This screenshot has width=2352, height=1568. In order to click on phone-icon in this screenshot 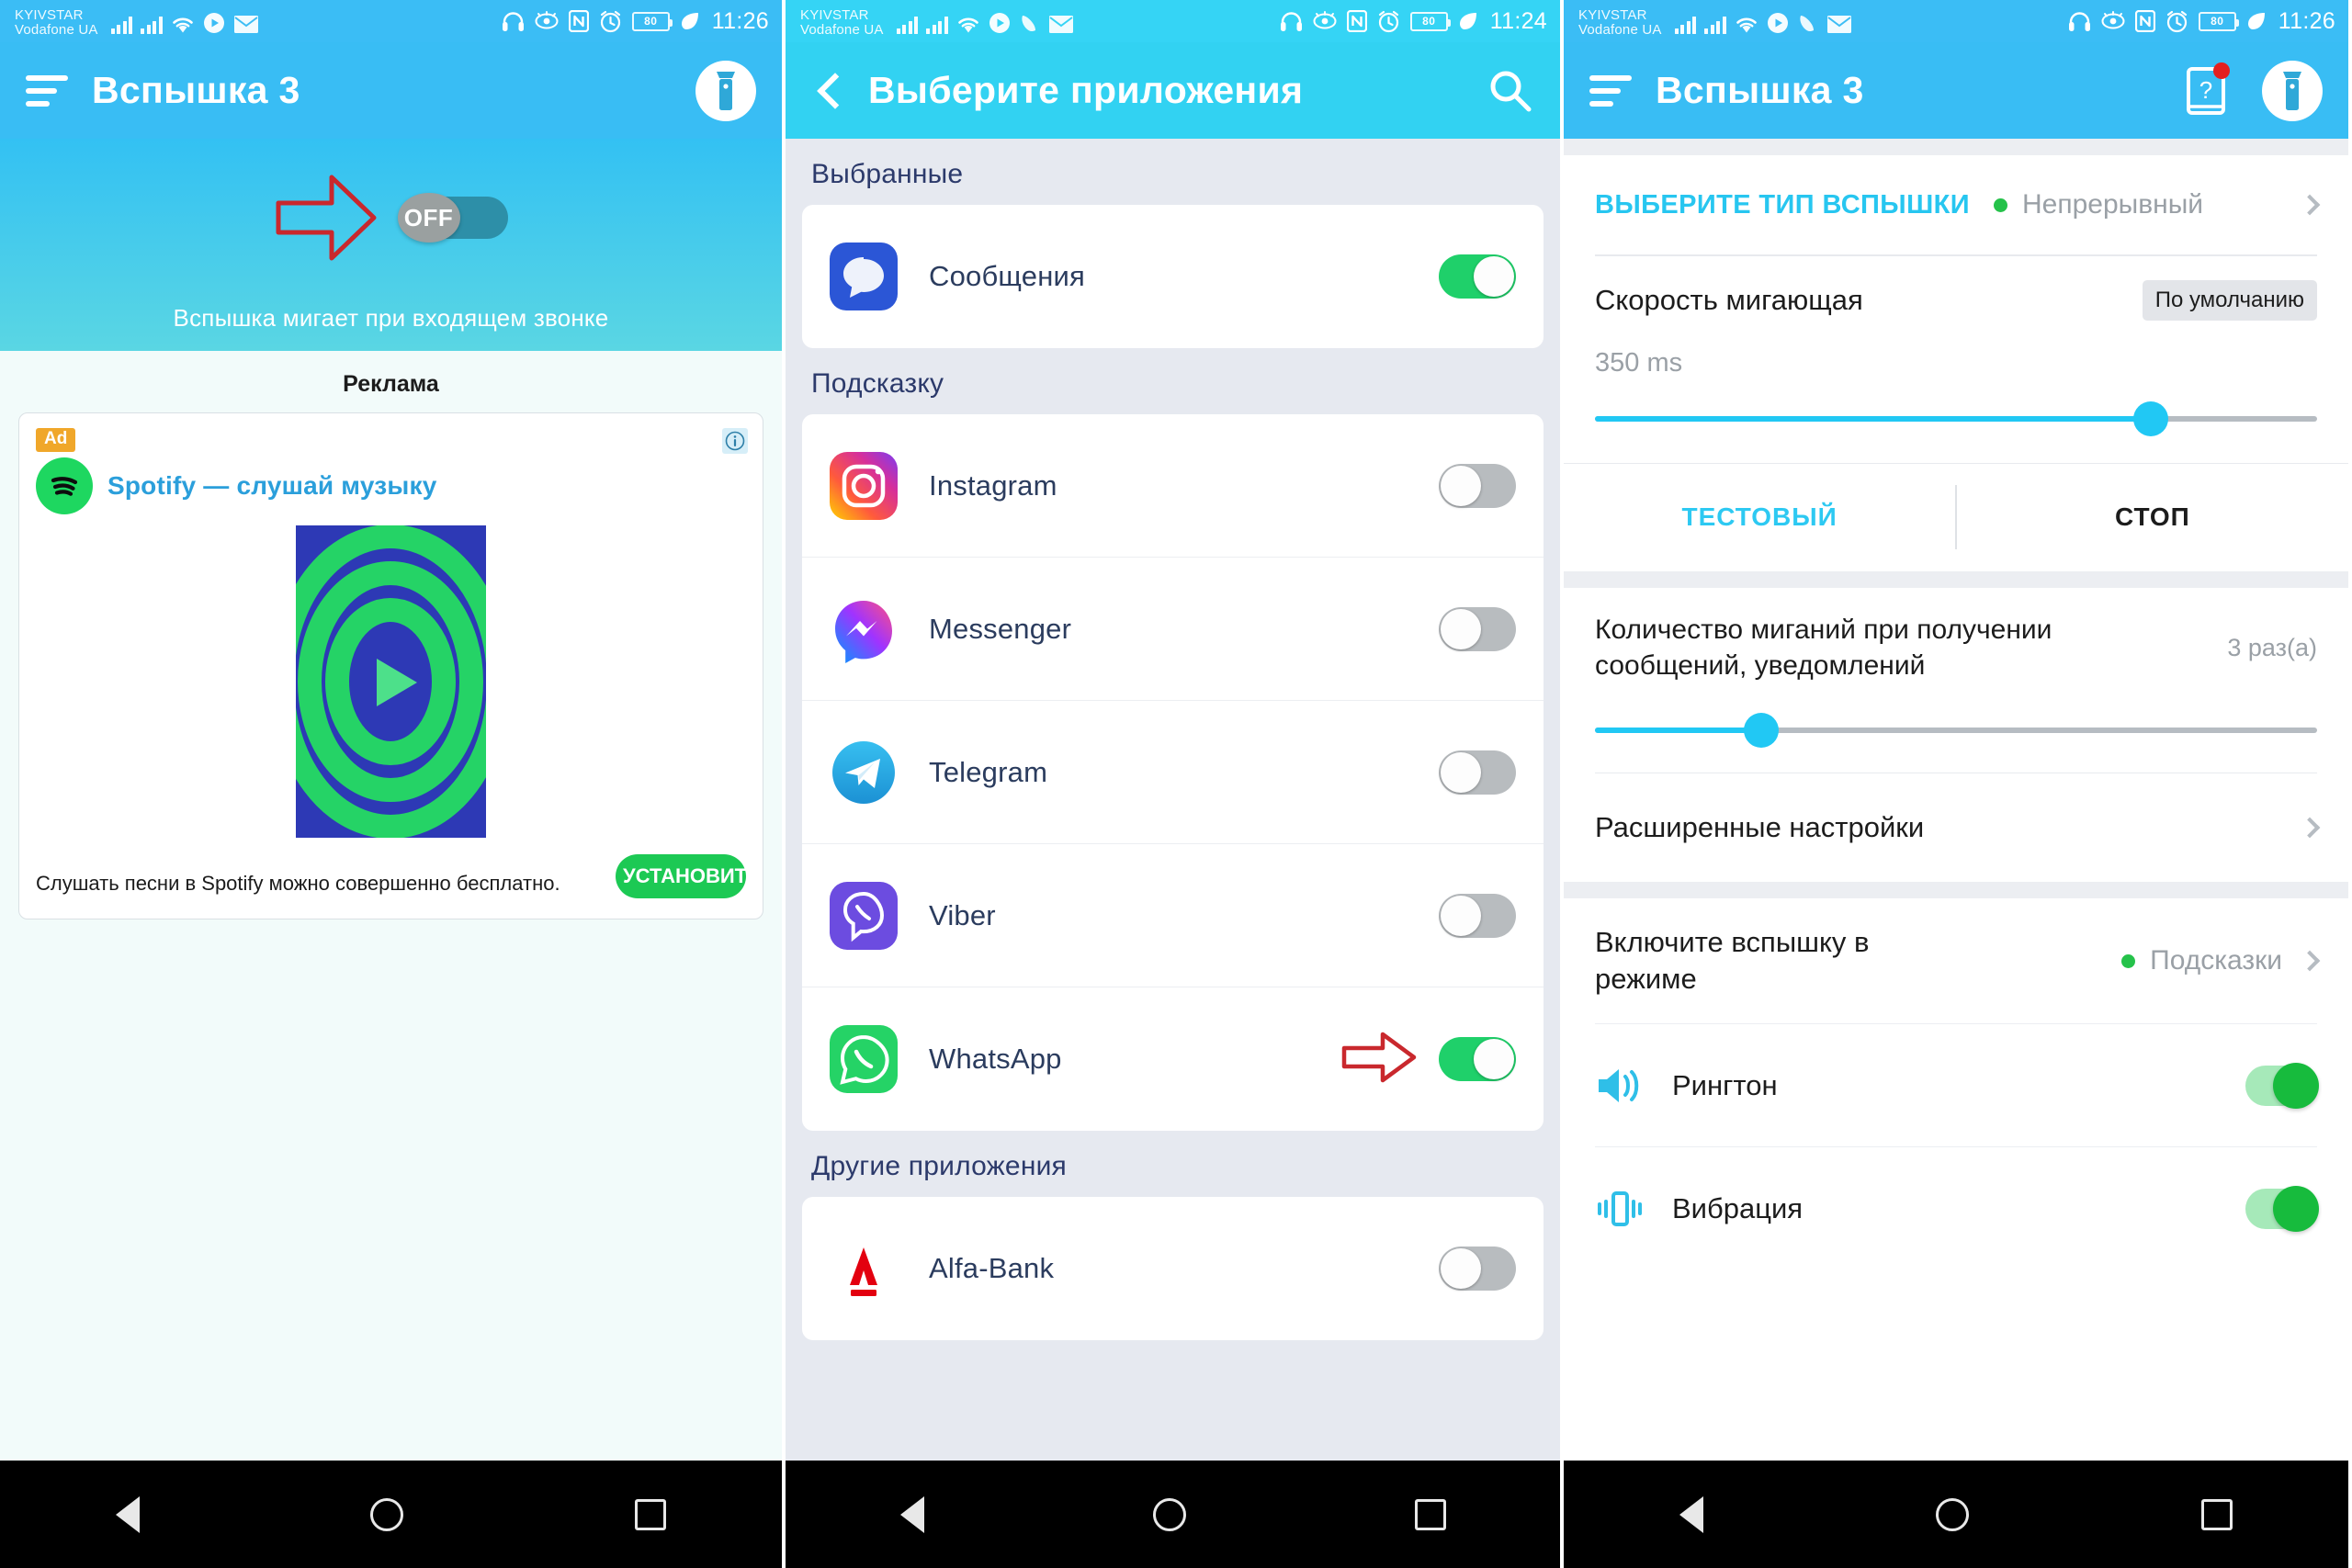, I will do `click(1806, 24)`.